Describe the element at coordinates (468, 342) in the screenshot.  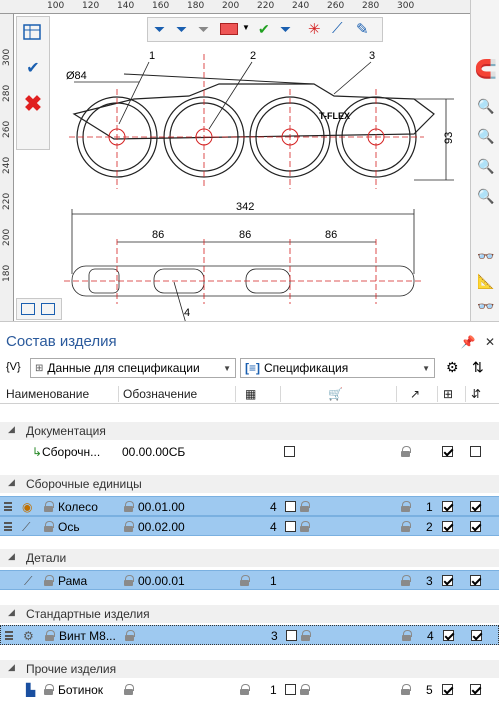
I see `pin-icon: 📌` at that location.